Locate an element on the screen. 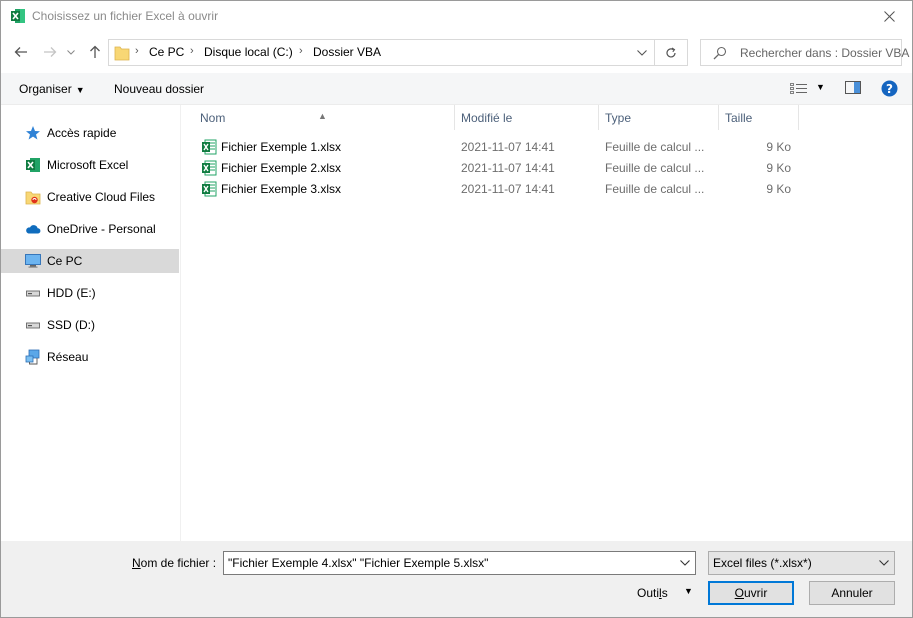 The width and height of the screenshot is (913, 618). sidebar-item-ce-pc: Ce PC is located at coordinates (90, 261).